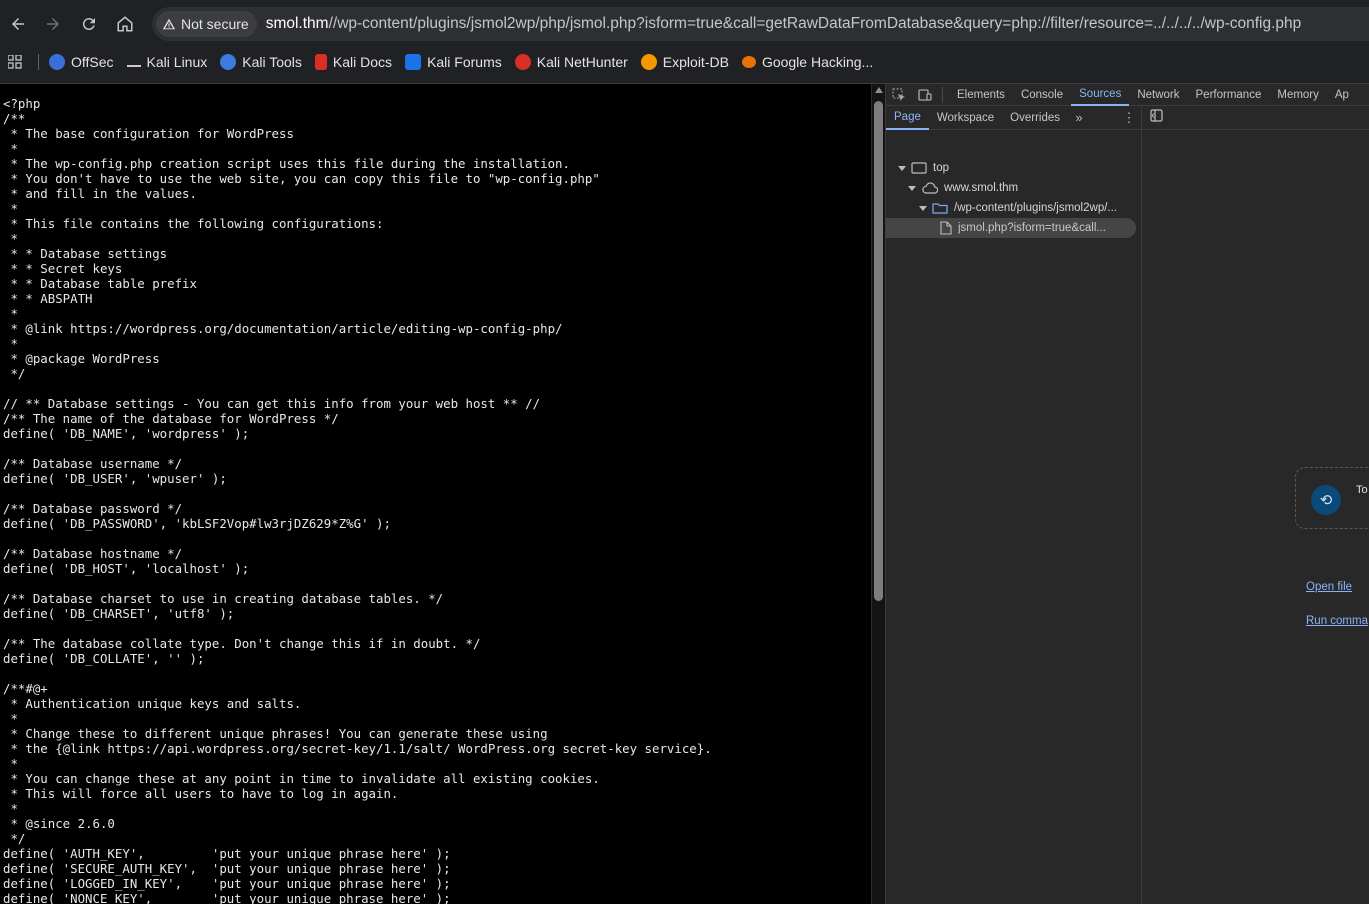  I want to click on scrollbar-thumb, so click(878, 351).